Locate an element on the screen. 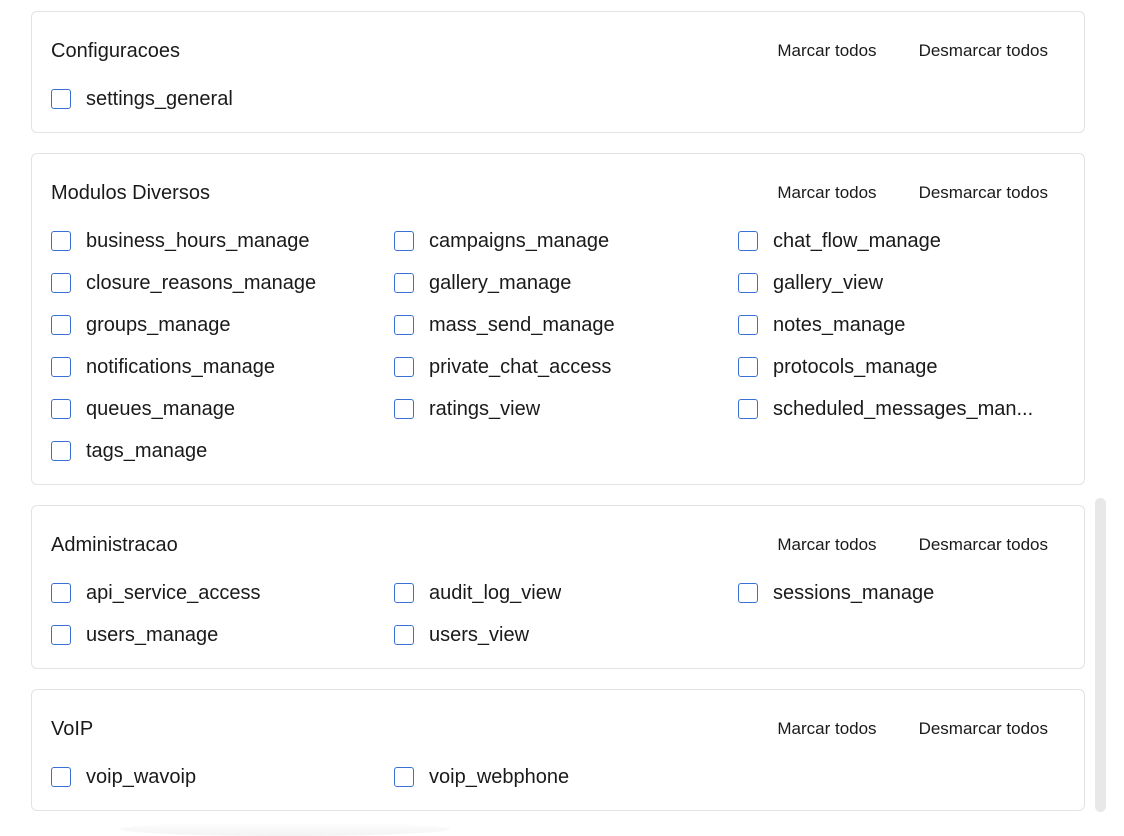  group-title: Configuracoes is located at coordinates (115, 51).